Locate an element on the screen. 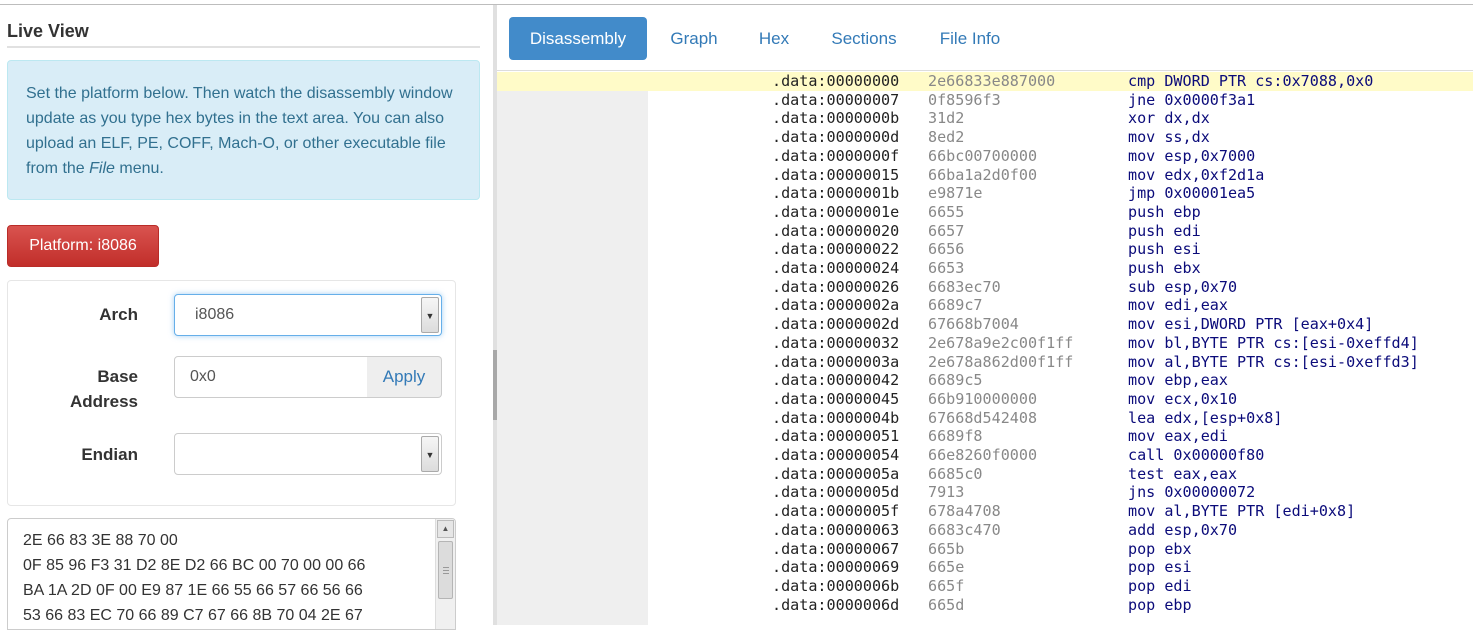 The width and height of the screenshot is (1473, 630). row-address: .data:0000000f is located at coordinates (836, 155).